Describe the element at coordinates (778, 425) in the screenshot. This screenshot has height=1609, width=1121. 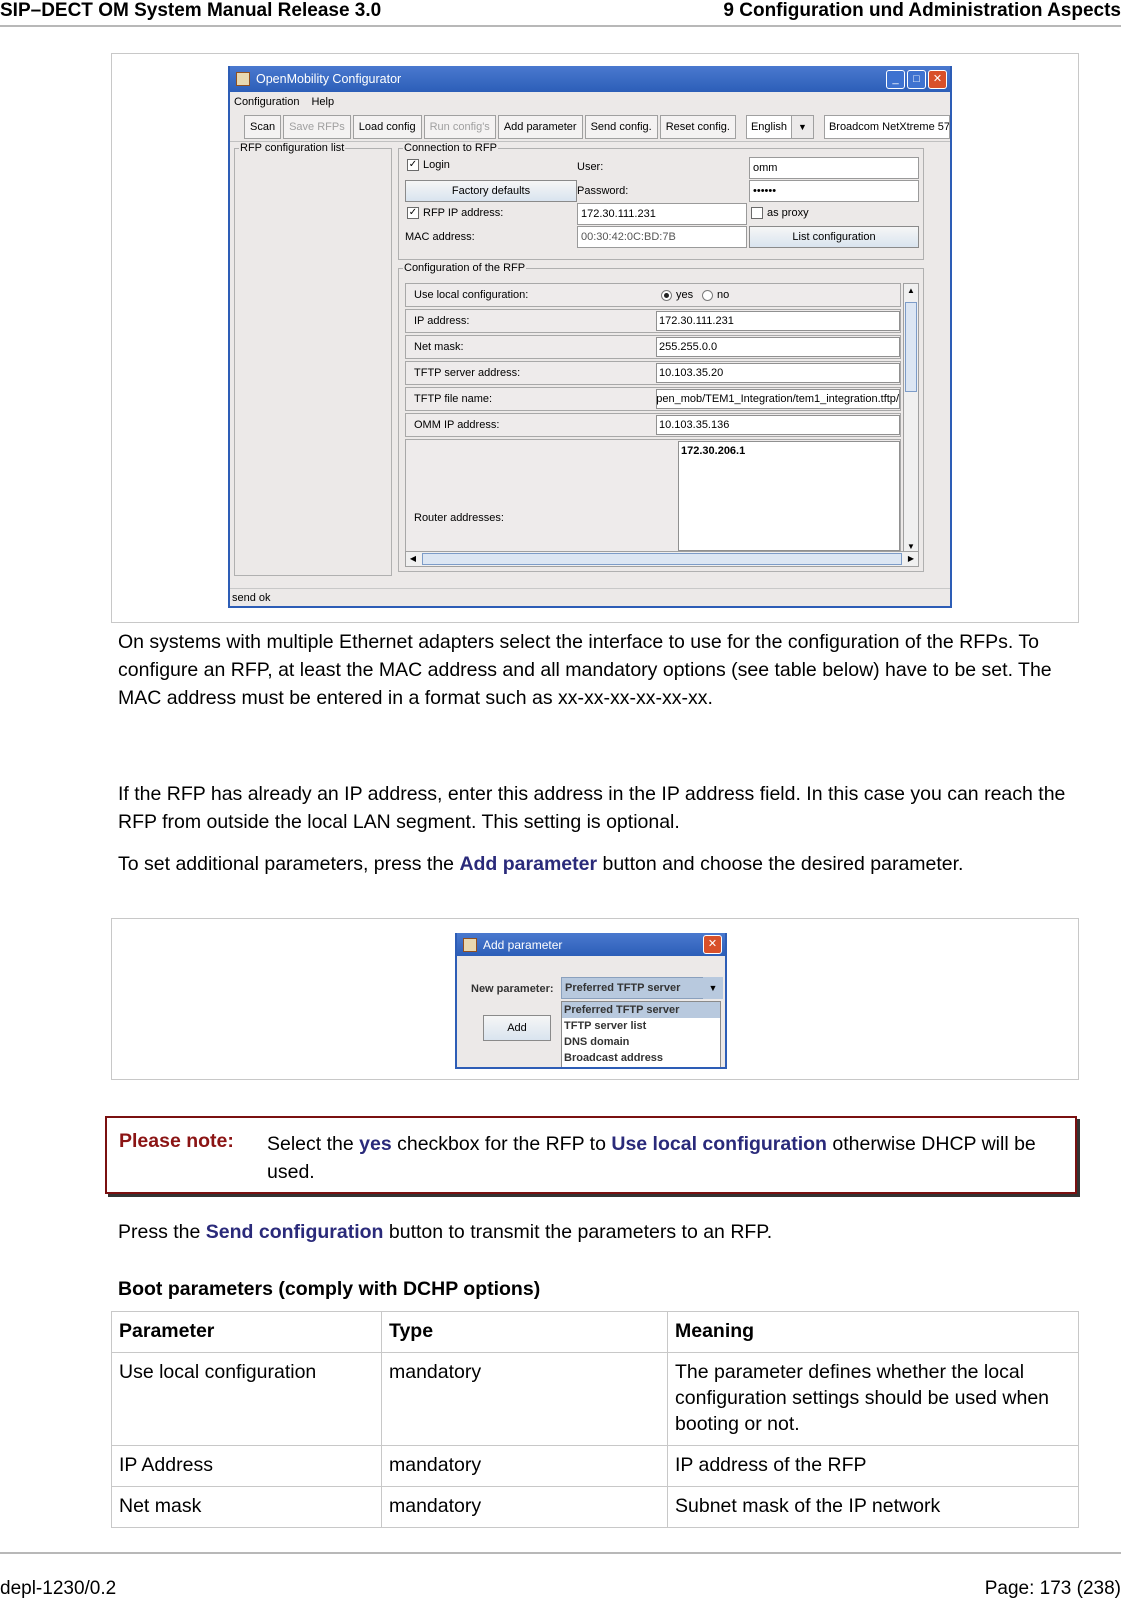
I see `omm-ip-input: 10.103.35.136` at that location.